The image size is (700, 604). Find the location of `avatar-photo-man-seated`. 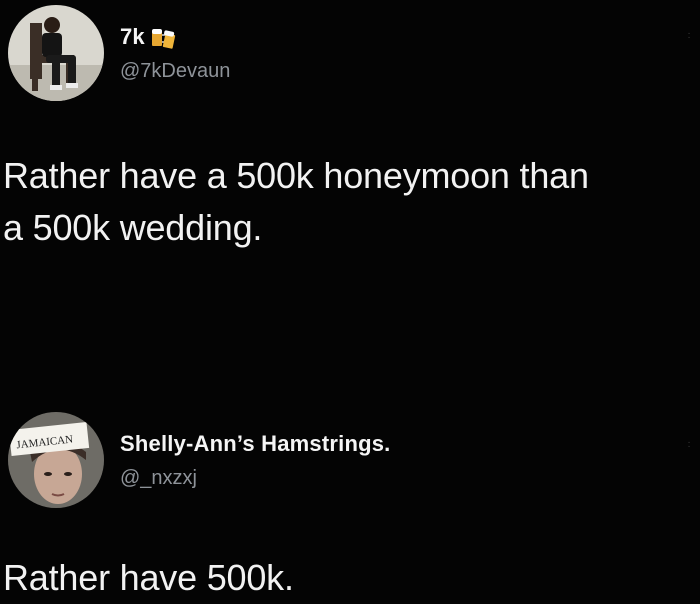

avatar-photo-man-seated is located at coordinates (56, 53).